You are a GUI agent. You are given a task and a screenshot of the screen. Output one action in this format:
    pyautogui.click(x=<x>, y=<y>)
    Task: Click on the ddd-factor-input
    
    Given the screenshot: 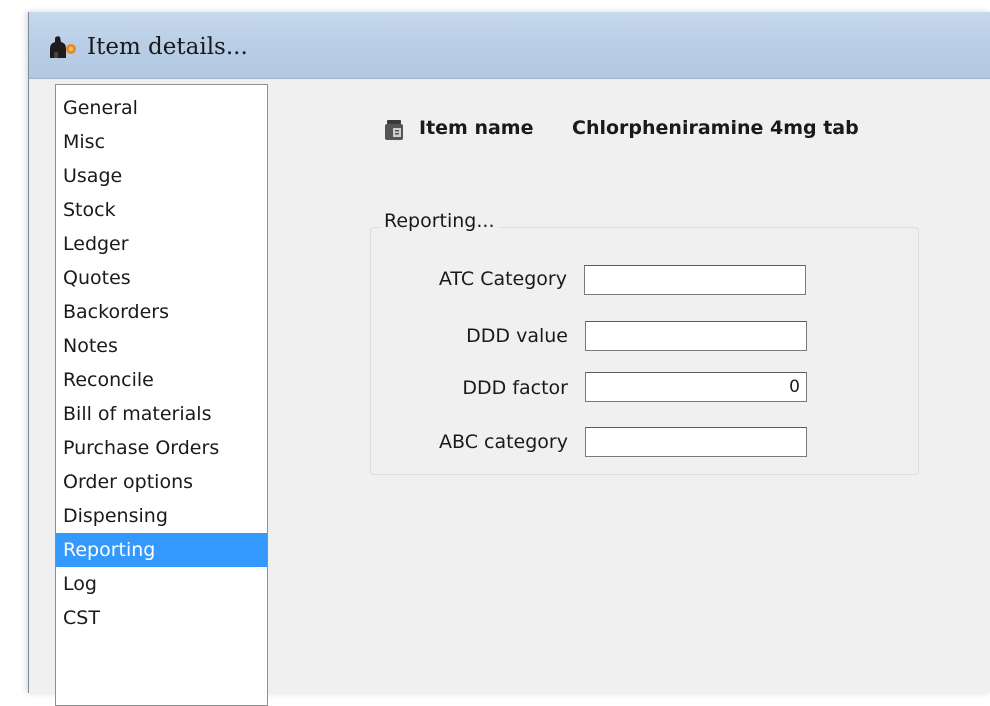 What is the action you would take?
    pyautogui.click(x=696, y=387)
    